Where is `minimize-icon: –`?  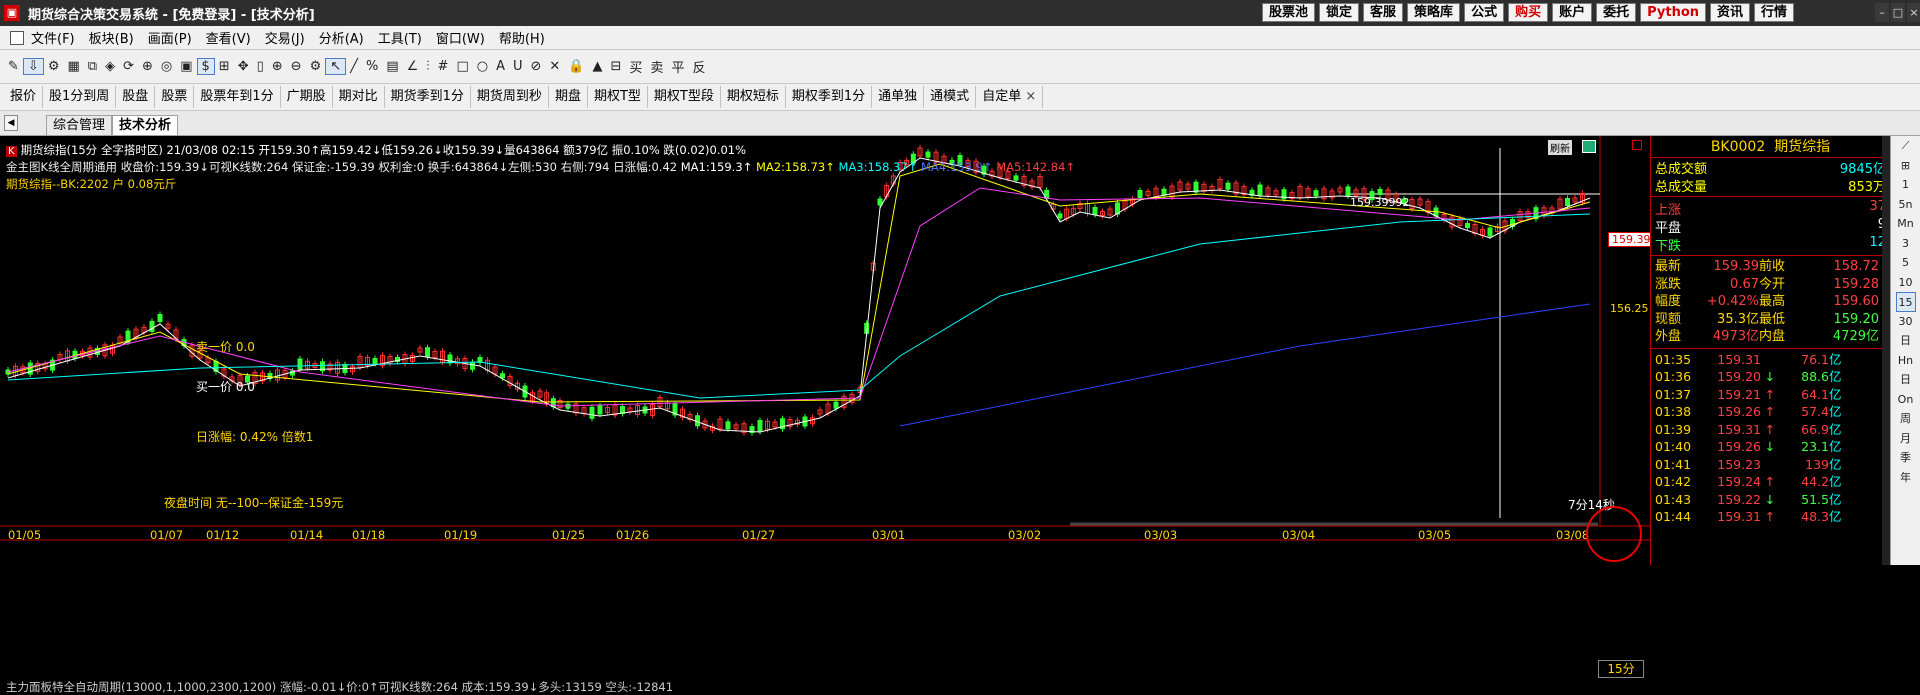 minimize-icon: – is located at coordinates (1882, 12).